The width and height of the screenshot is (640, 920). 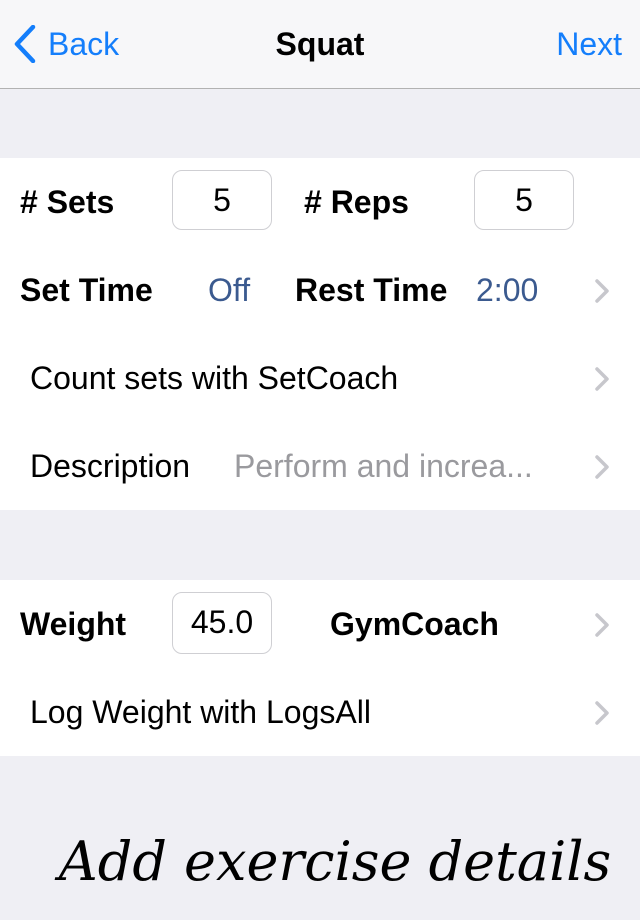 What do you see at coordinates (222, 623) in the screenshot?
I see `weight-input: 45.0` at bounding box center [222, 623].